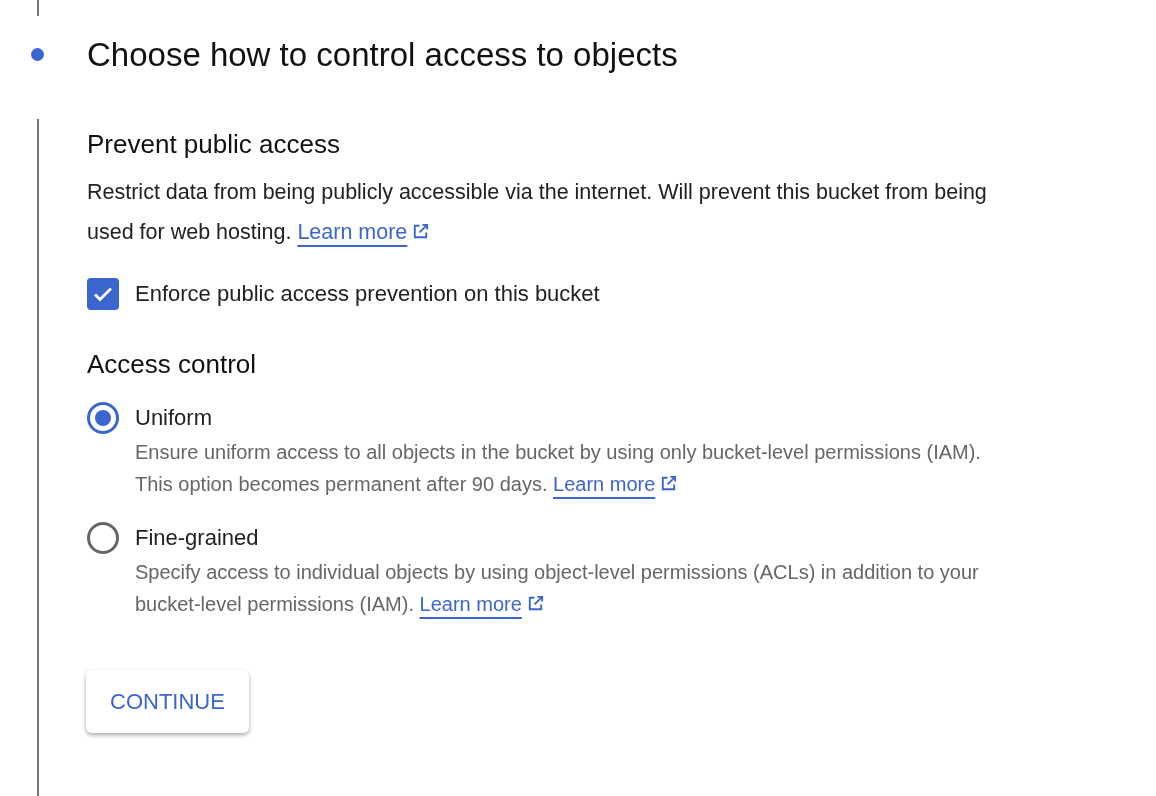 This screenshot has height=796, width=1156. Describe the element at coordinates (174, 418) in the screenshot. I see `radio-label: Uniform` at that location.